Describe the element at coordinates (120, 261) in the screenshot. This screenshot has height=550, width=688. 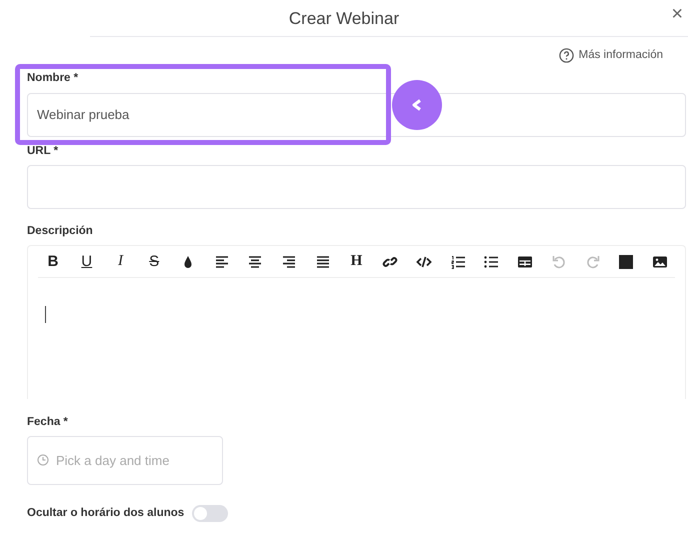
I see `italic-button: I` at that location.